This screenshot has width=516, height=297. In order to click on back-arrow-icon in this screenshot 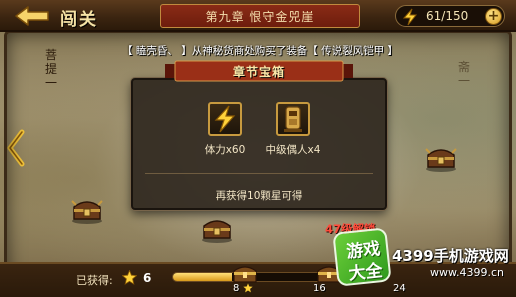, I will do `click(32, 16)`.